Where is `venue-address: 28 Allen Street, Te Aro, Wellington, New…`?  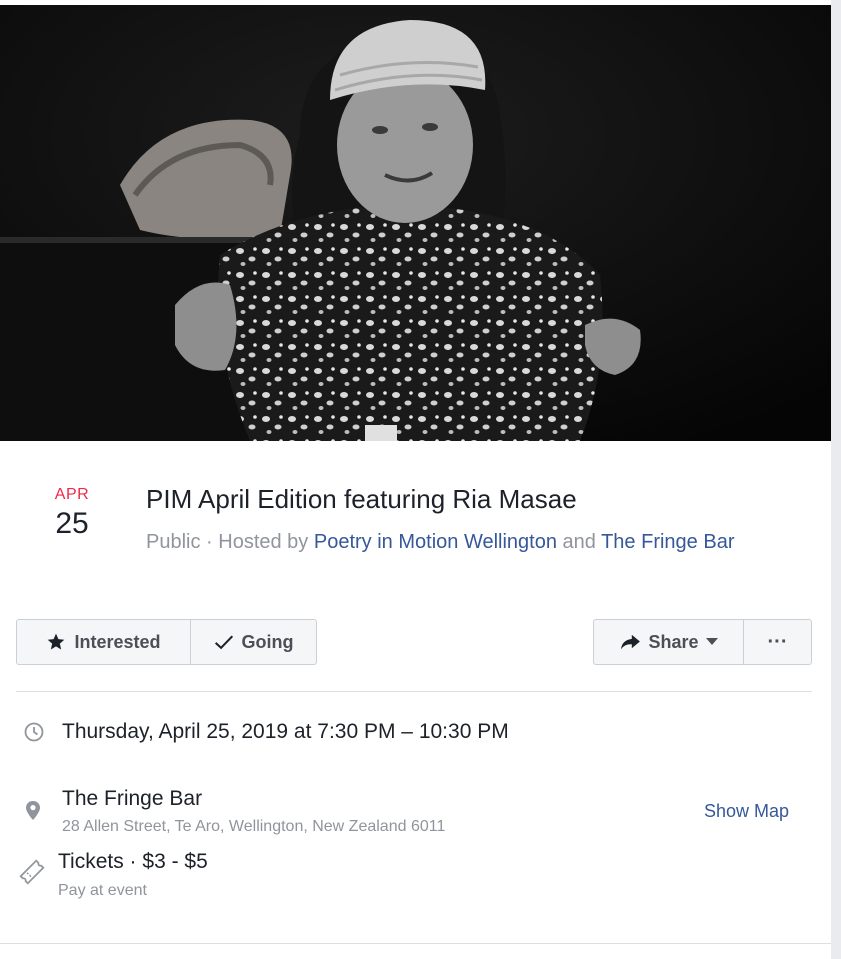
venue-address: 28 Allen Street, Te Aro, Wellington, New… is located at coordinates (254, 826).